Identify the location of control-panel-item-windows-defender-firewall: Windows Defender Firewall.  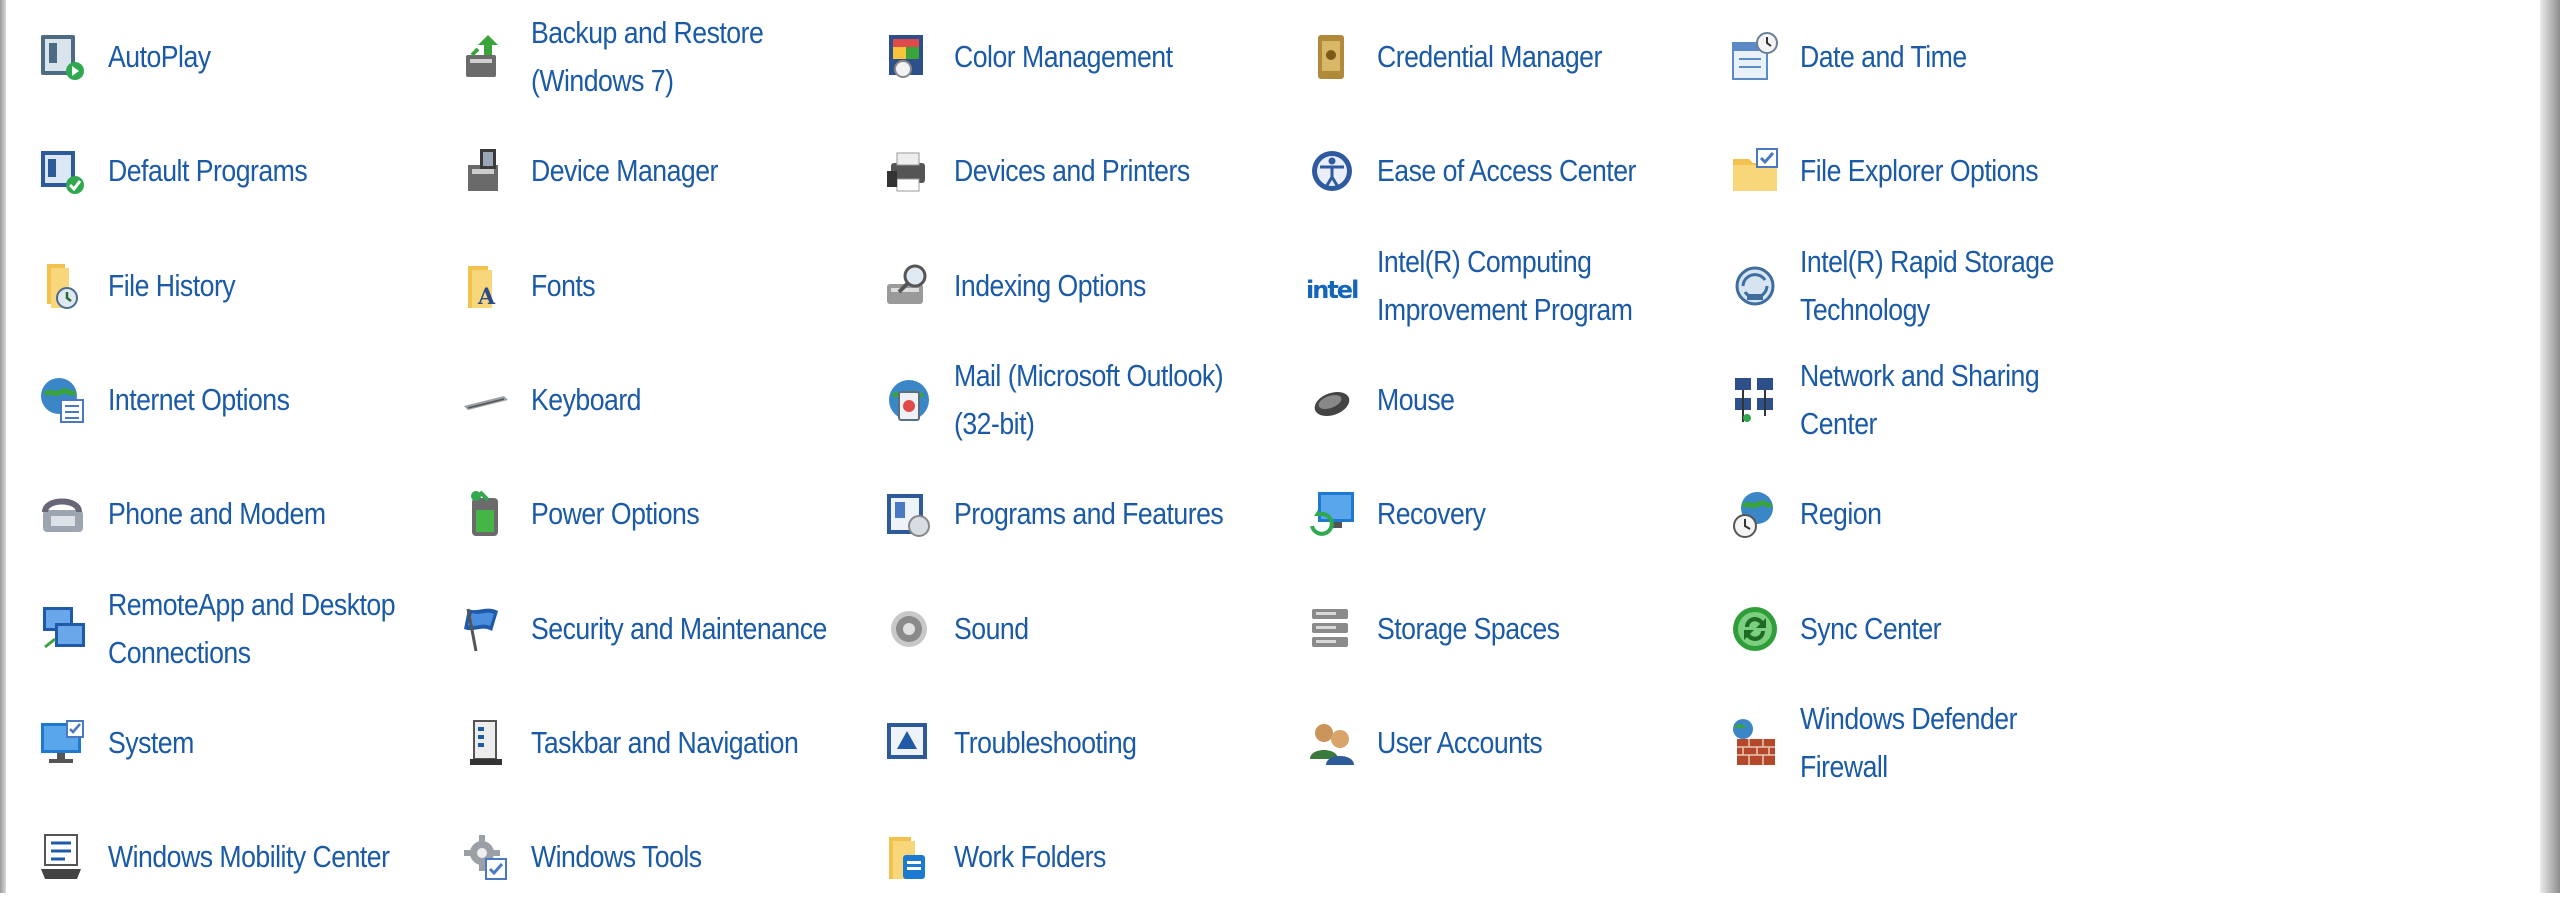
(1935, 743).